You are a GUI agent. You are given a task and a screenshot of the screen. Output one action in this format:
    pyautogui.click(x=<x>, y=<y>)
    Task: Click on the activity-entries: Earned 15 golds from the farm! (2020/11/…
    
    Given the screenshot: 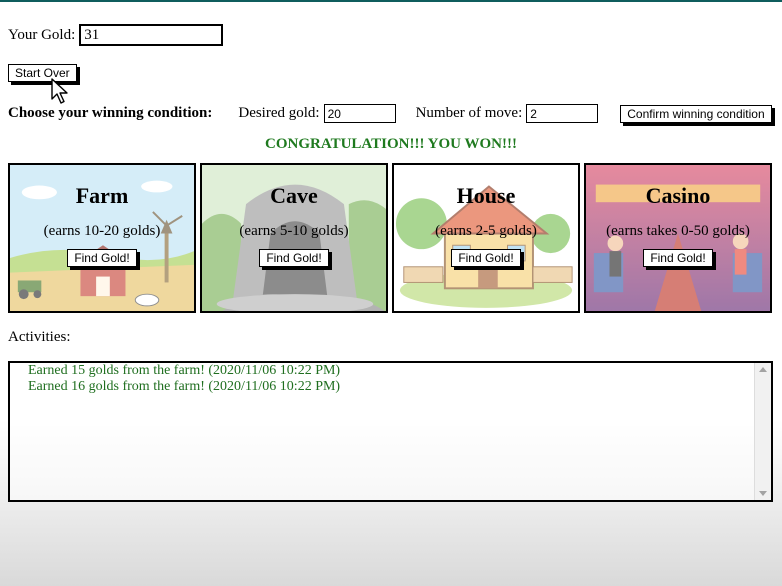 What is the action you would take?
    pyautogui.click(x=184, y=379)
    